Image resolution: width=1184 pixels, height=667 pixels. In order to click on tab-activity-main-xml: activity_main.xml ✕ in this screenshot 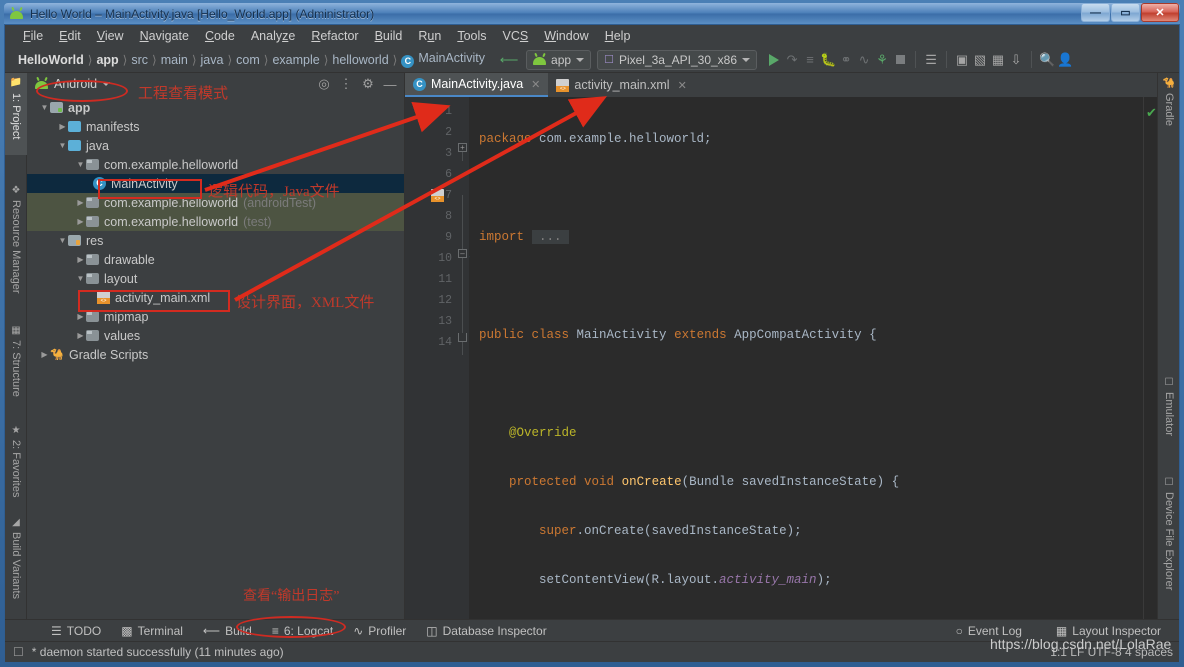, I will do `click(621, 85)`.